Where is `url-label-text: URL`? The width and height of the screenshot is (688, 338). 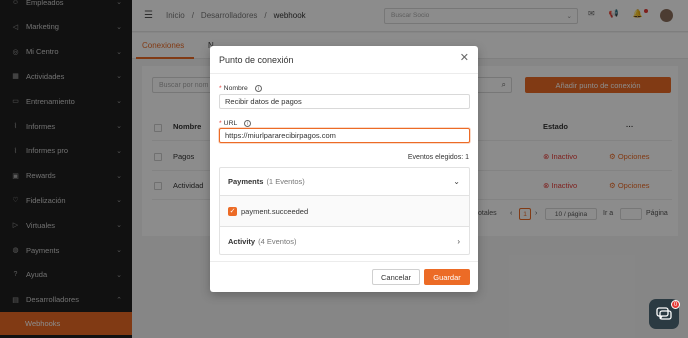 url-label-text: URL is located at coordinates (230, 123).